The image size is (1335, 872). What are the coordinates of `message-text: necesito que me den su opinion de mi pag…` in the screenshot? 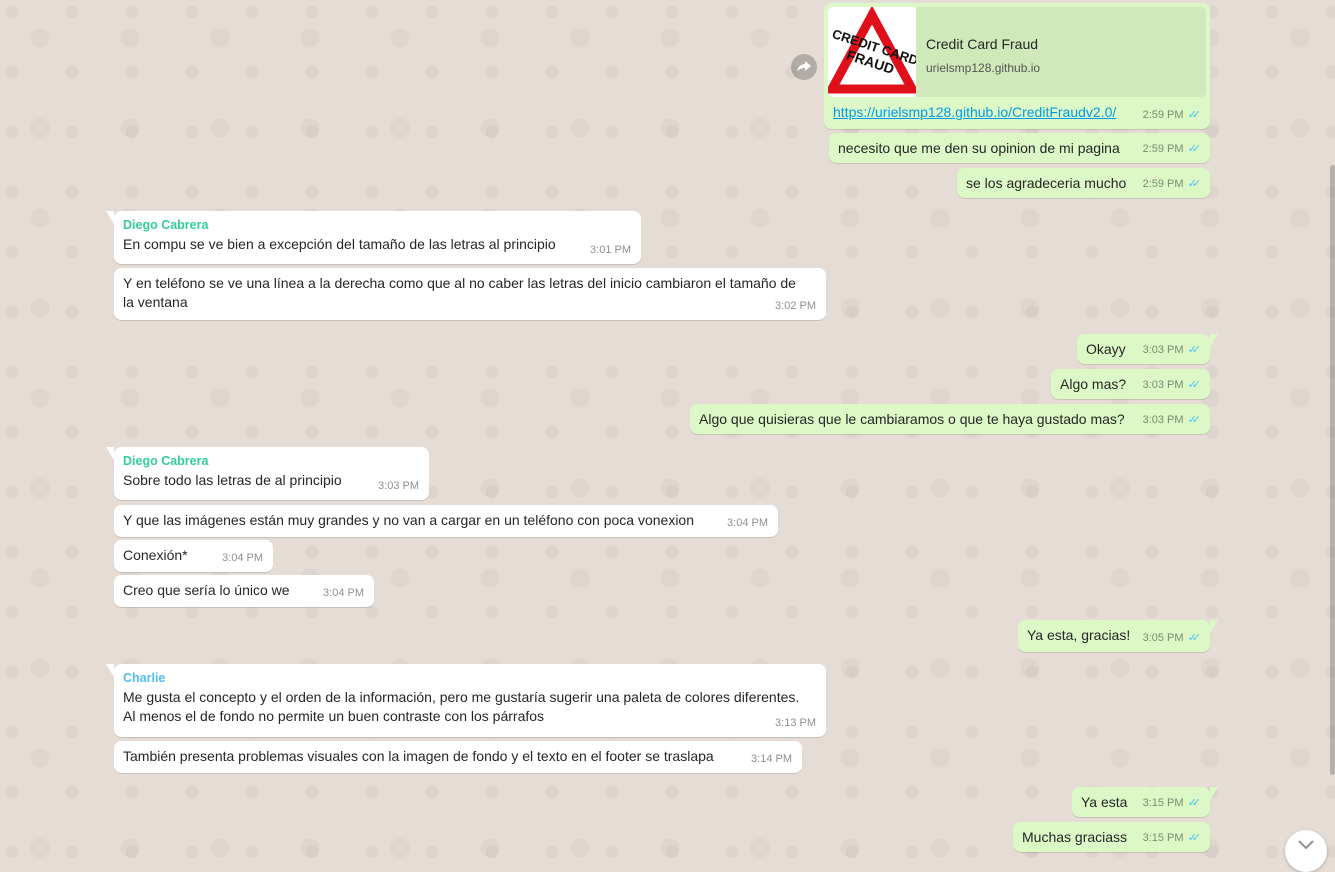 It's located at (979, 148).